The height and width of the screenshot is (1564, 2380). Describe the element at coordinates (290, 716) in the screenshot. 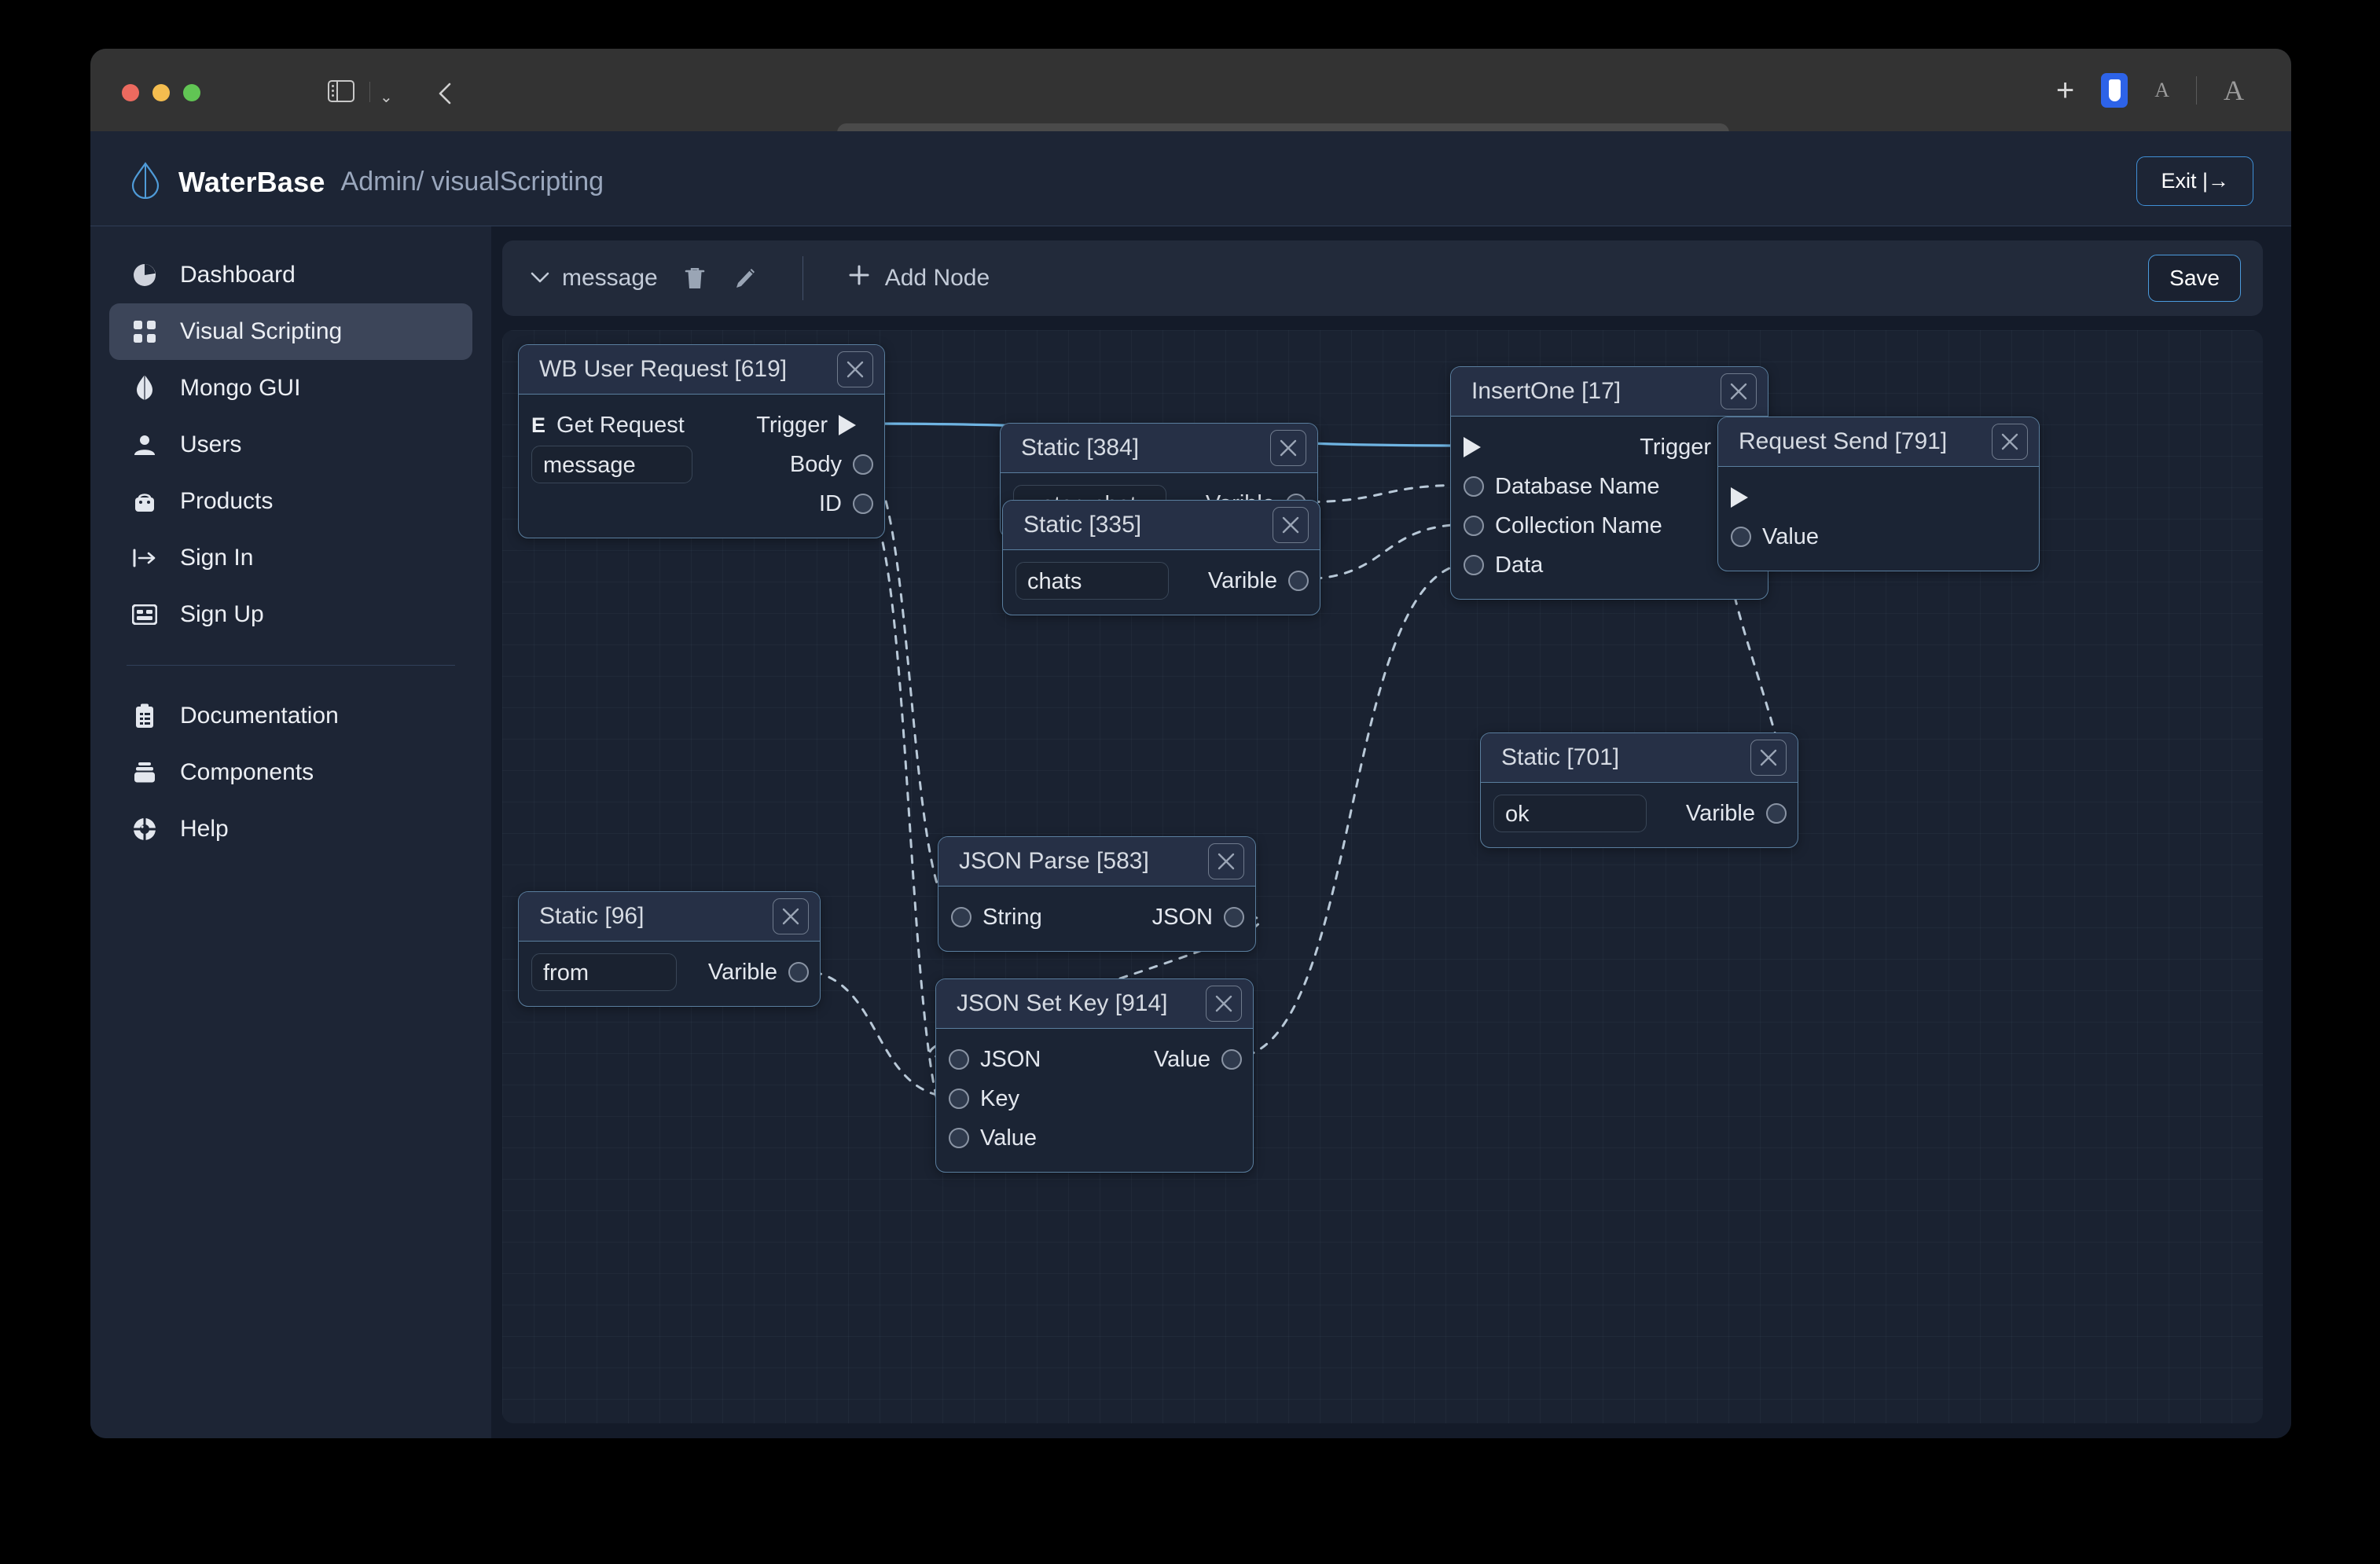

I see `sidebar-item-documentation: Documentation` at that location.